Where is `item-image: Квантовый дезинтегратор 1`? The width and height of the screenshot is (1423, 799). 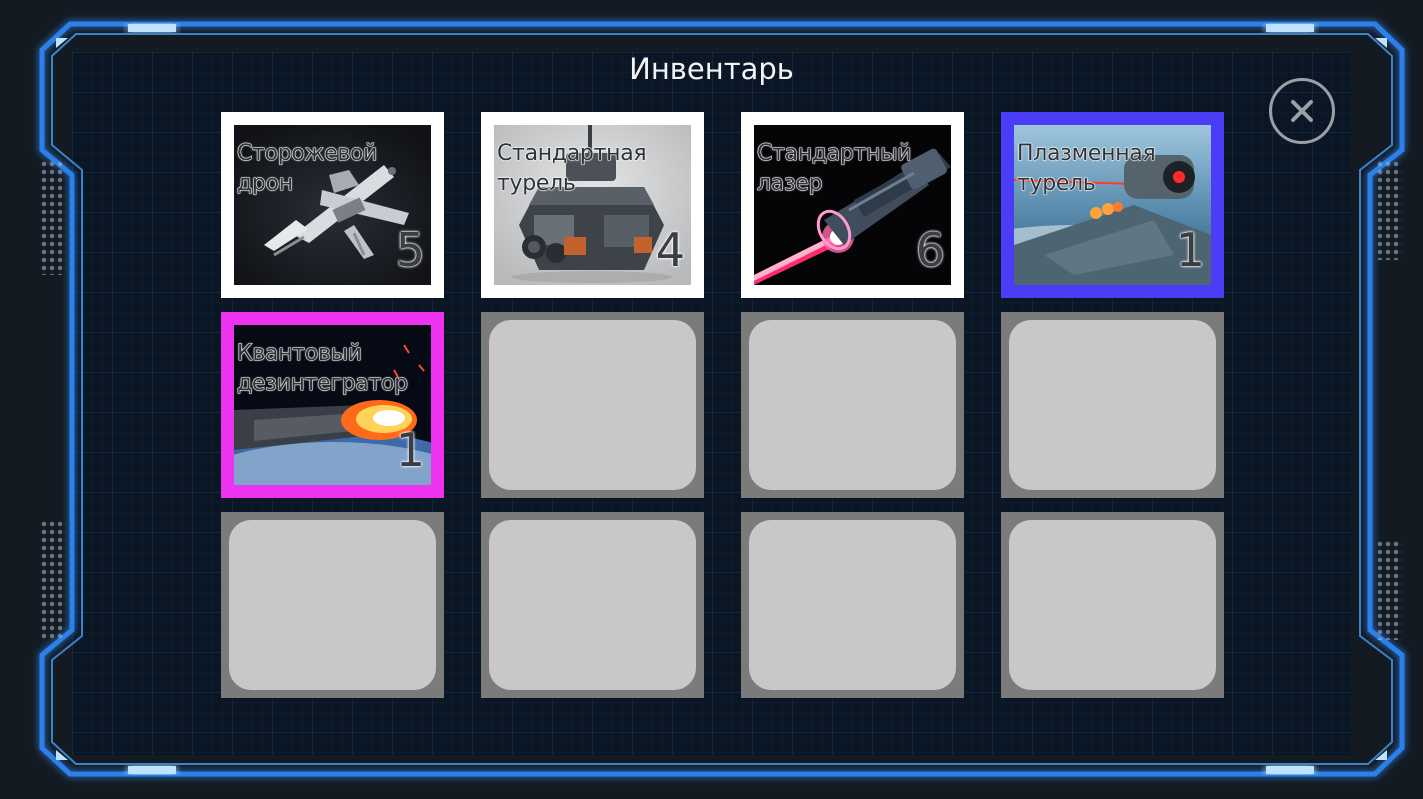 item-image: Квантовый дезинтегратор 1 is located at coordinates (332, 405).